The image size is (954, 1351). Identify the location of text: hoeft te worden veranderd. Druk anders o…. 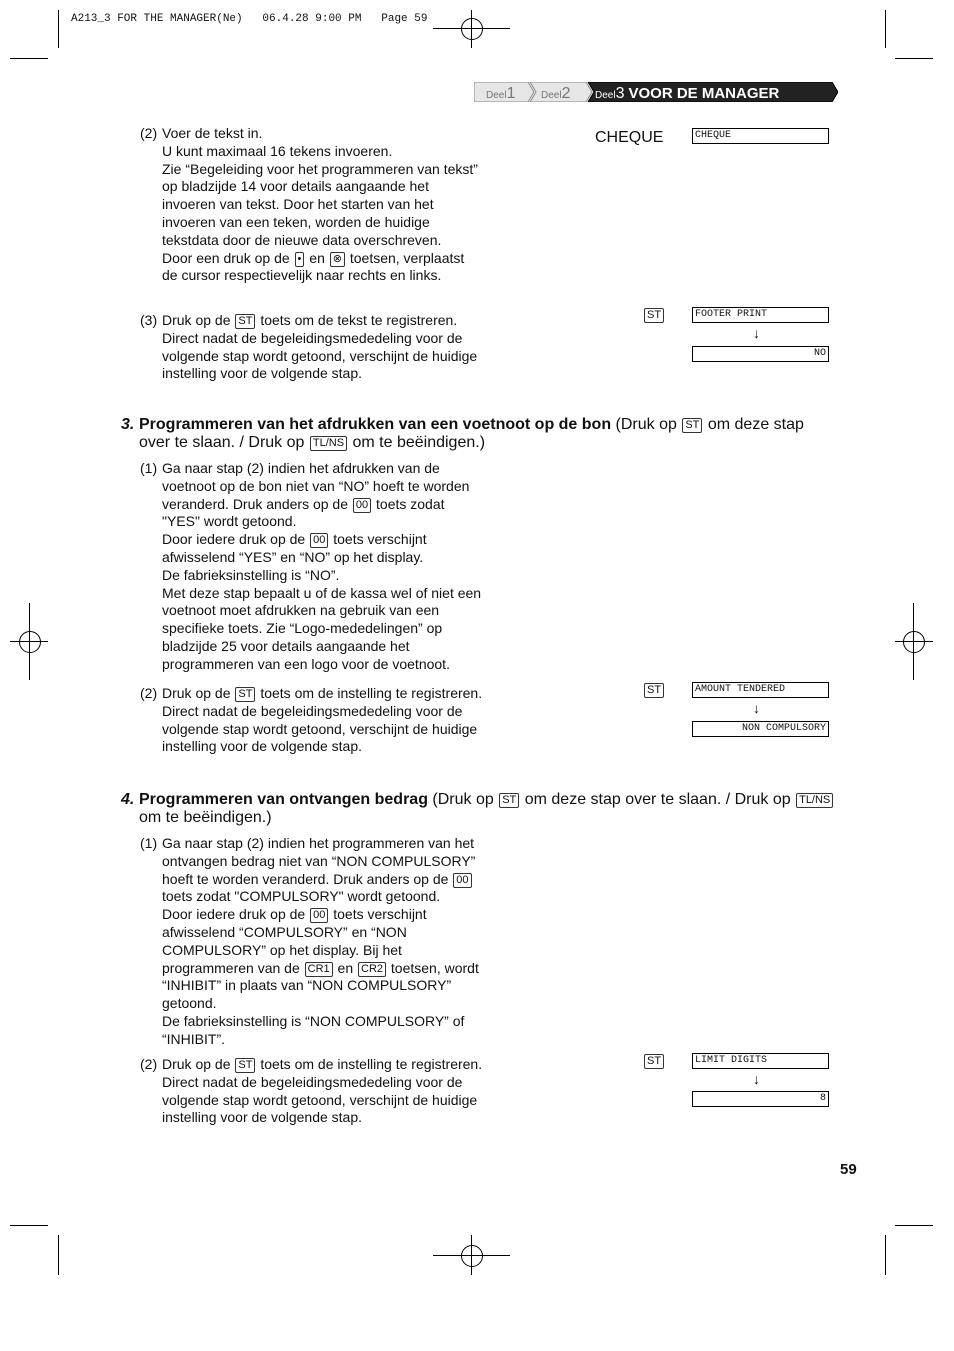
(307, 878).